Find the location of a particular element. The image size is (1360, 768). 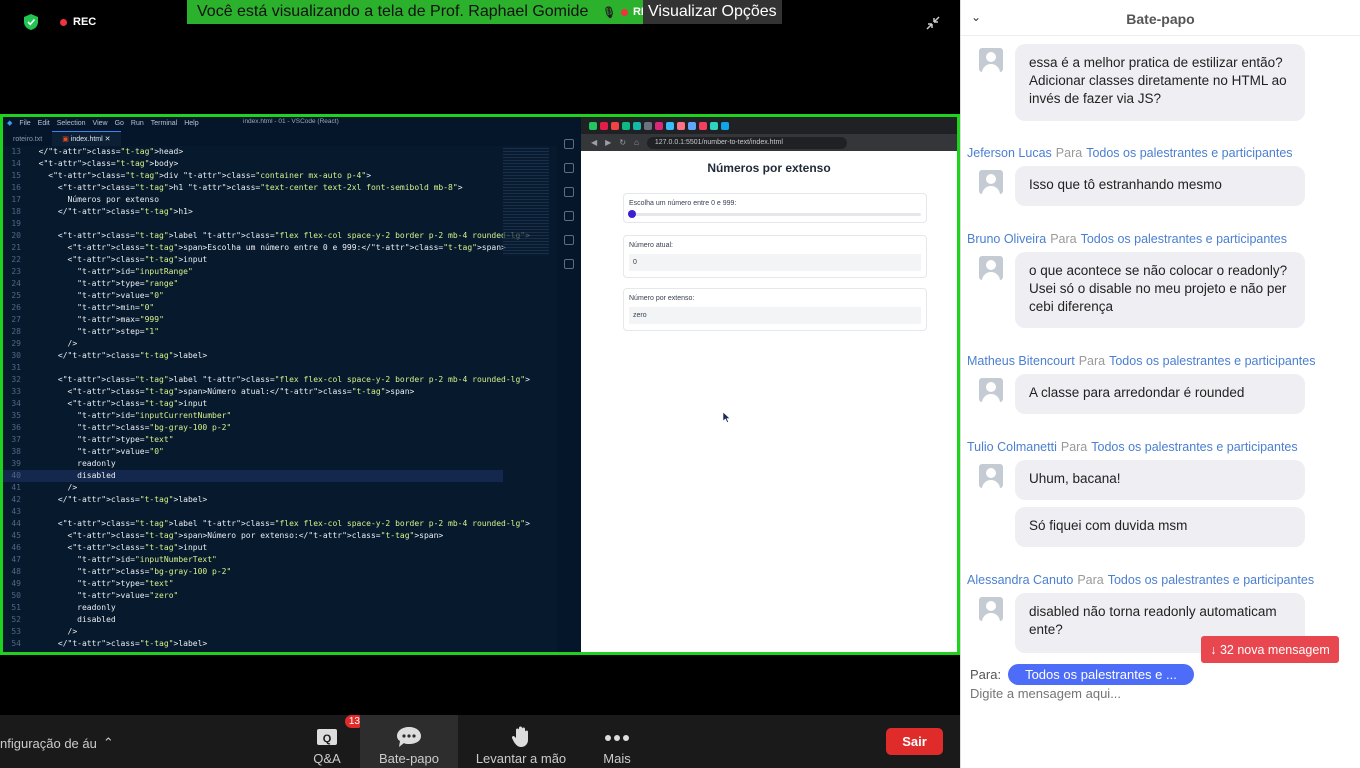

code-line: 23 "t-attr">id="inputRange" is located at coordinates (253, 272).